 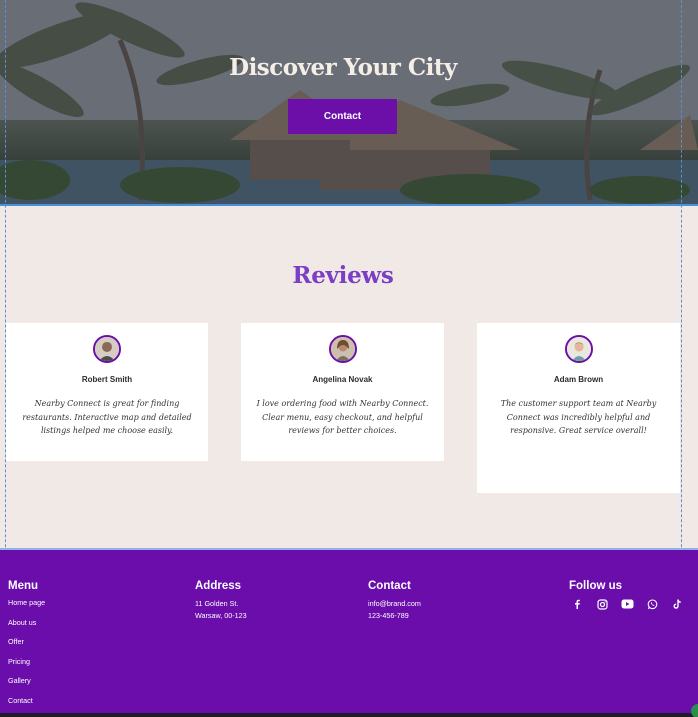 What do you see at coordinates (26, 680) in the screenshot?
I see `footer-link-gallery: Gallery` at bounding box center [26, 680].